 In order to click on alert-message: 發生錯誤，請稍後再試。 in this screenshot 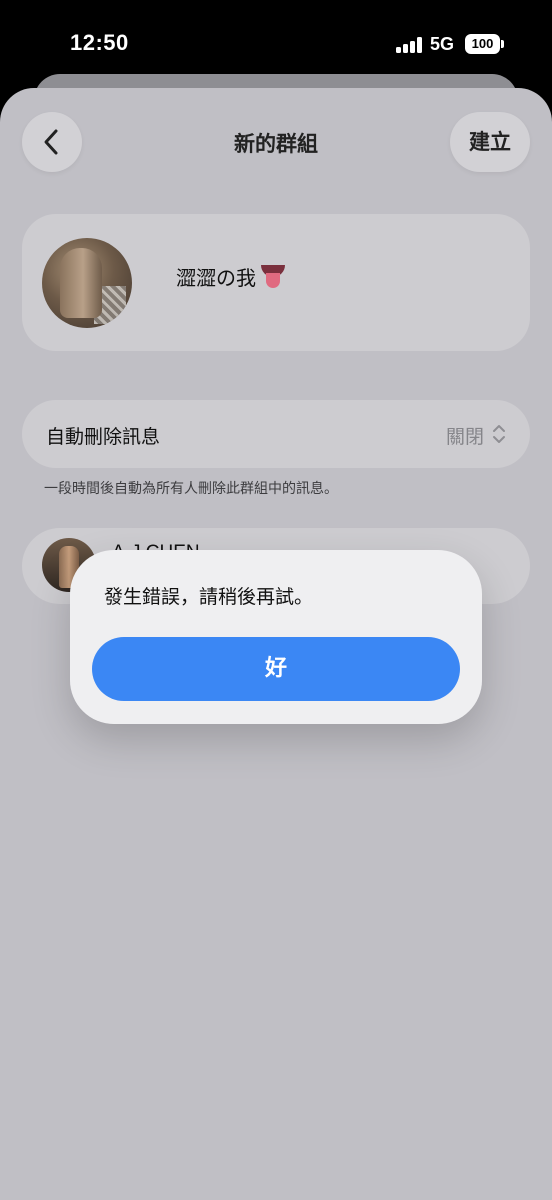, I will do `click(209, 597)`.